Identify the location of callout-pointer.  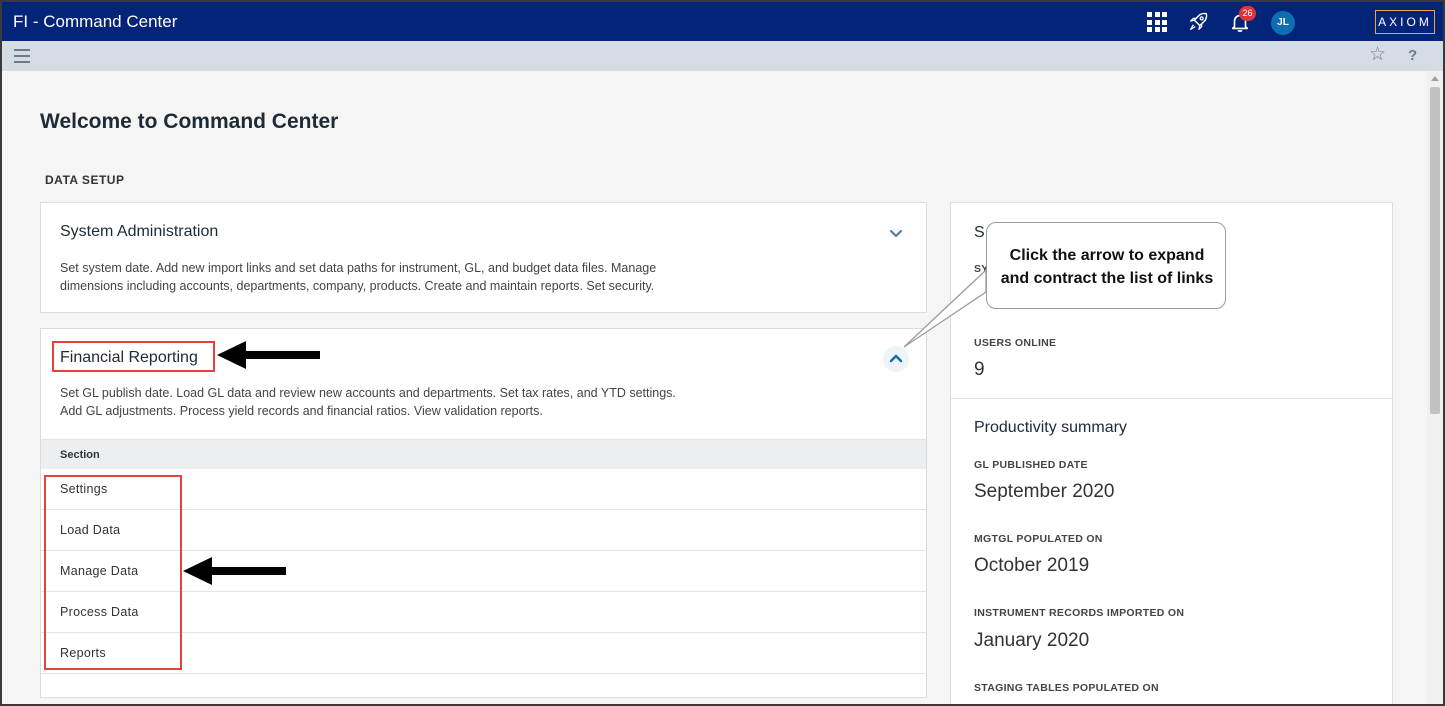
(945, 308).